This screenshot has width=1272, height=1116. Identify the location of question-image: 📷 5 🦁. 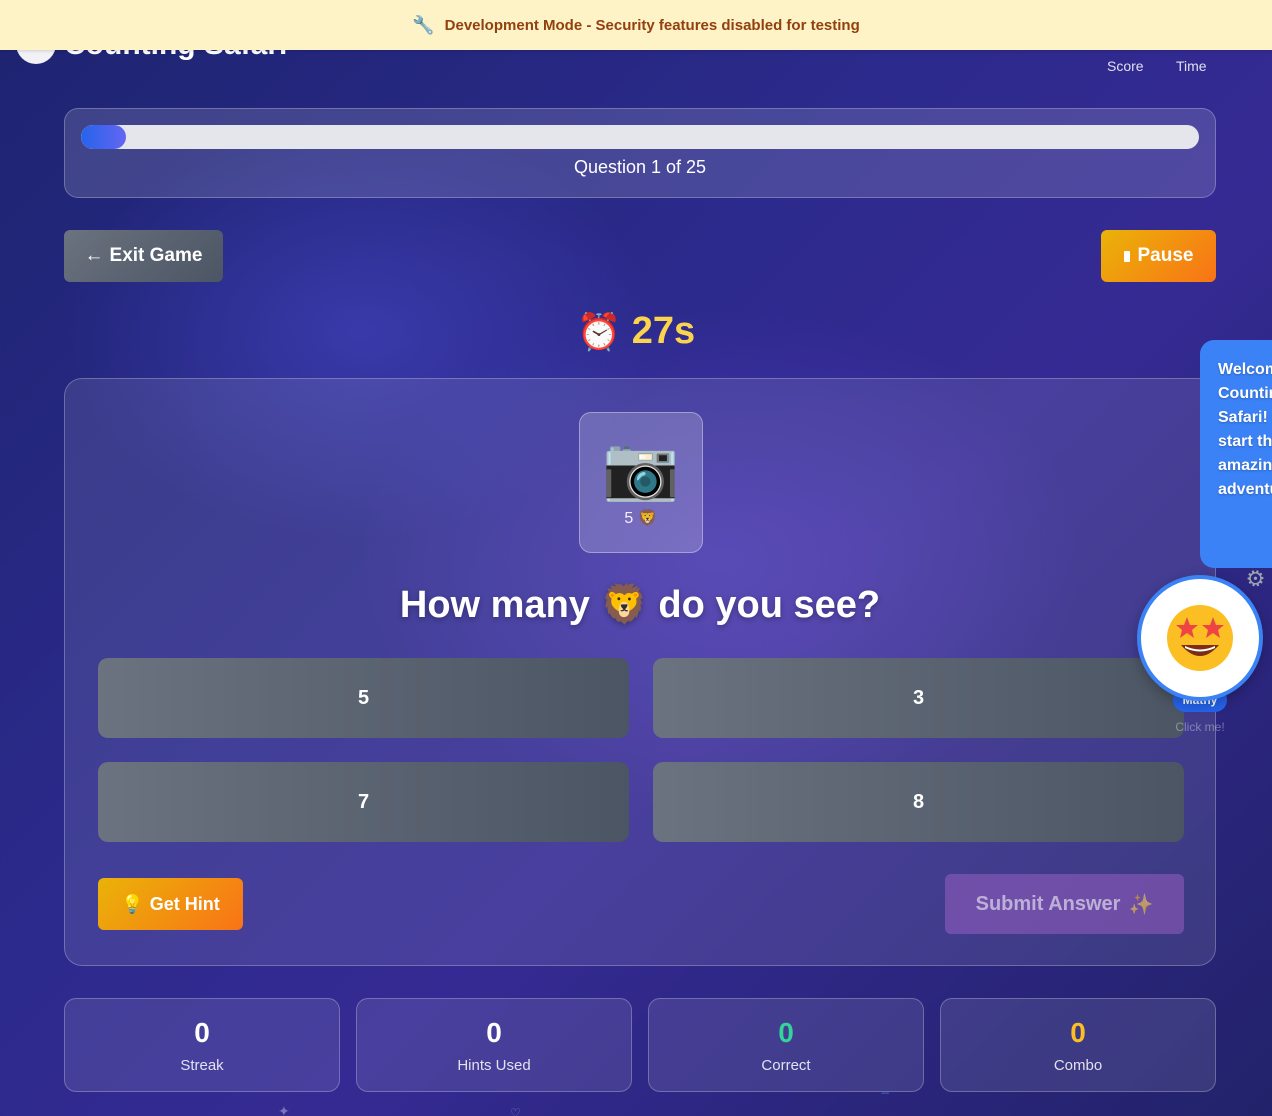
(641, 482).